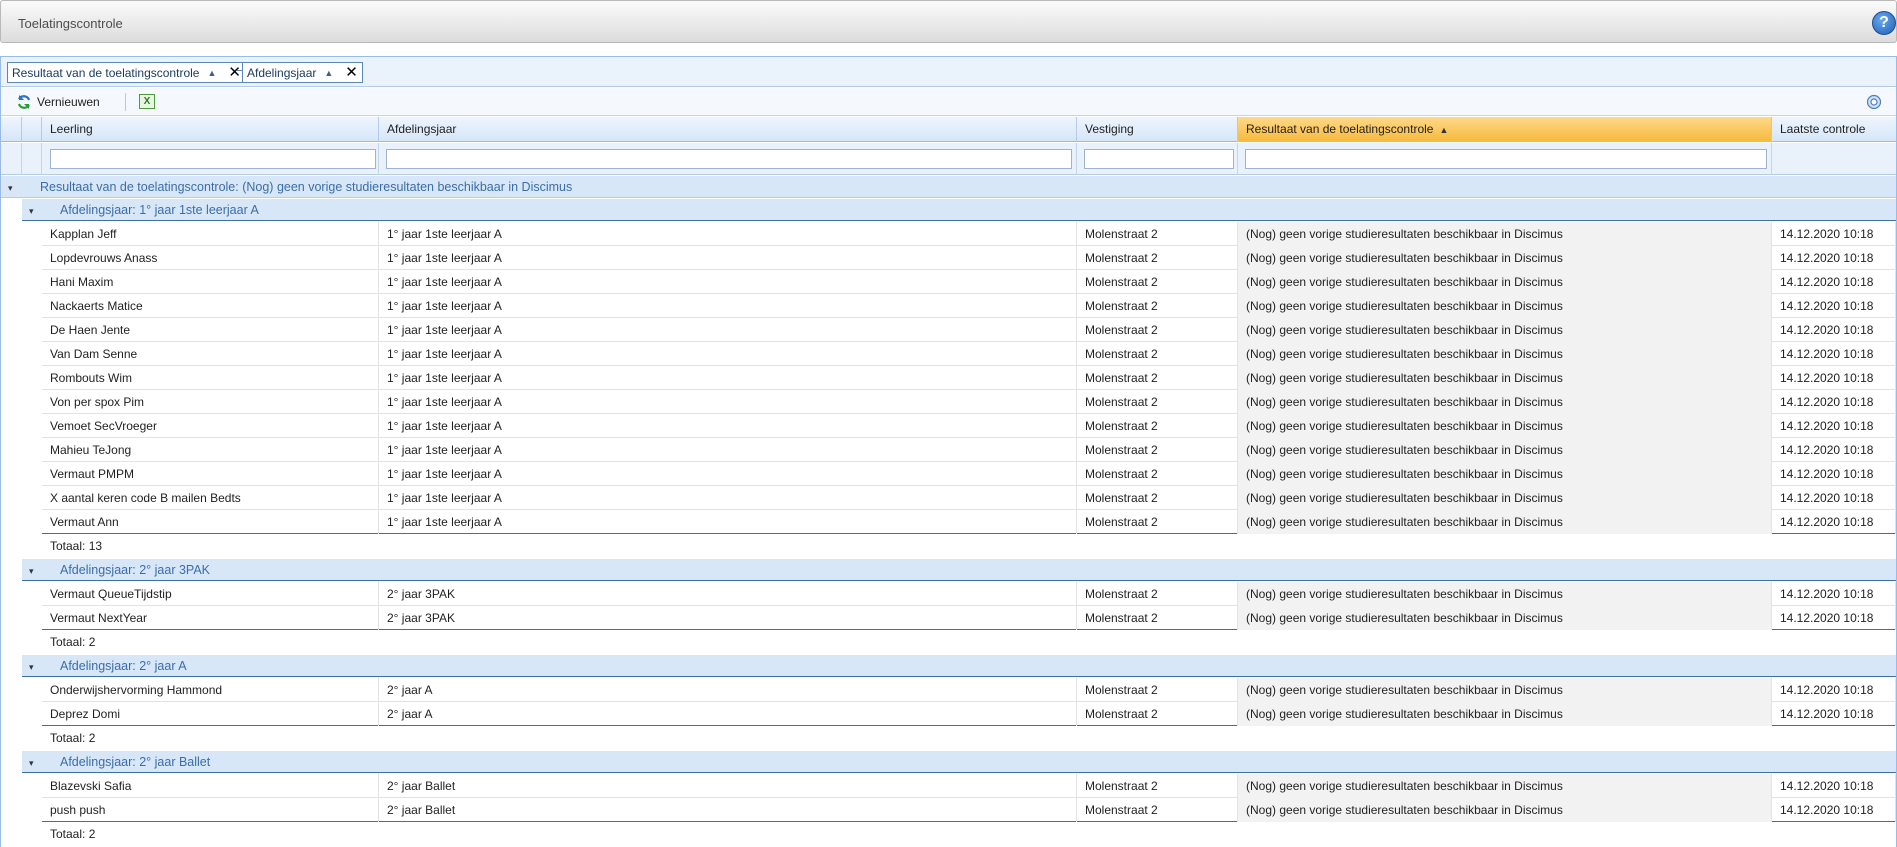 Image resolution: width=1897 pixels, height=847 pixels. Describe the element at coordinates (106, 72) in the screenshot. I see `group-chip-label: Resultaat van de toelatingscontrole` at that location.